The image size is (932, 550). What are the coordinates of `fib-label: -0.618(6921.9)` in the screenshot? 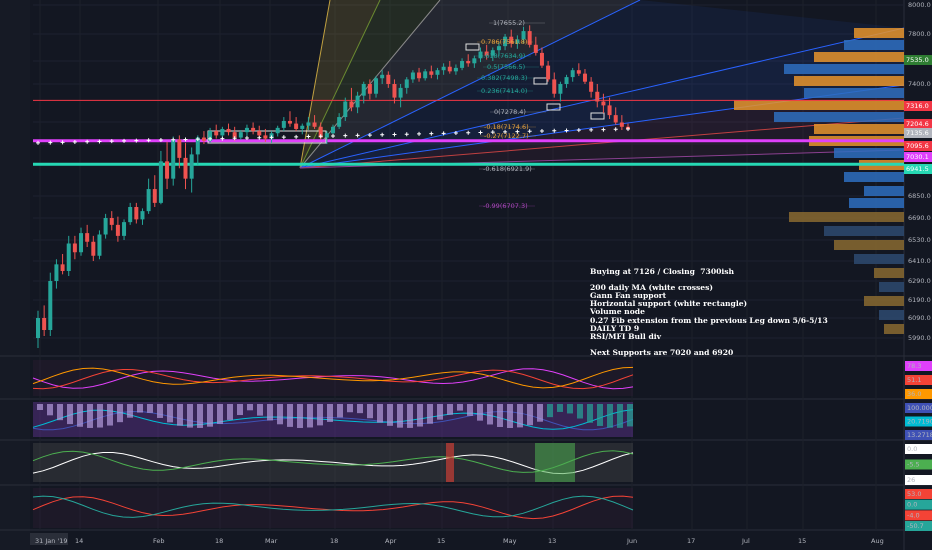 It's located at (507, 169).